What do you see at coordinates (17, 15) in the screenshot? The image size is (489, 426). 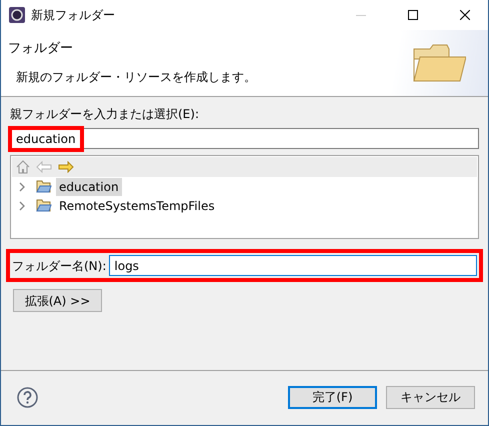 I see `app-icon` at bounding box center [17, 15].